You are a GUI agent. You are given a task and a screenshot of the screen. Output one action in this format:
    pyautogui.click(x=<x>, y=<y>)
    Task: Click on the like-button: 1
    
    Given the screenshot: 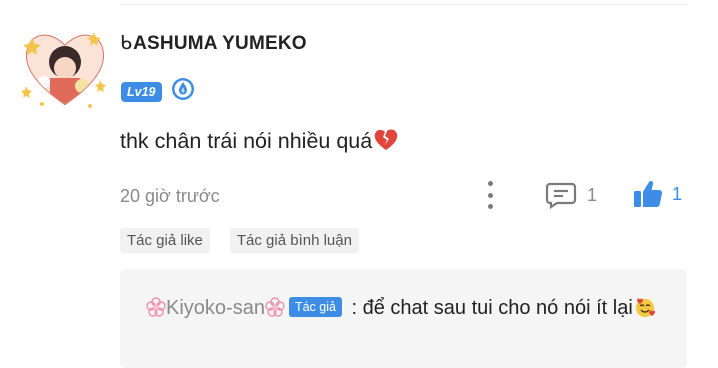 What is the action you would take?
    pyautogui.click(x=657, y=194)
    